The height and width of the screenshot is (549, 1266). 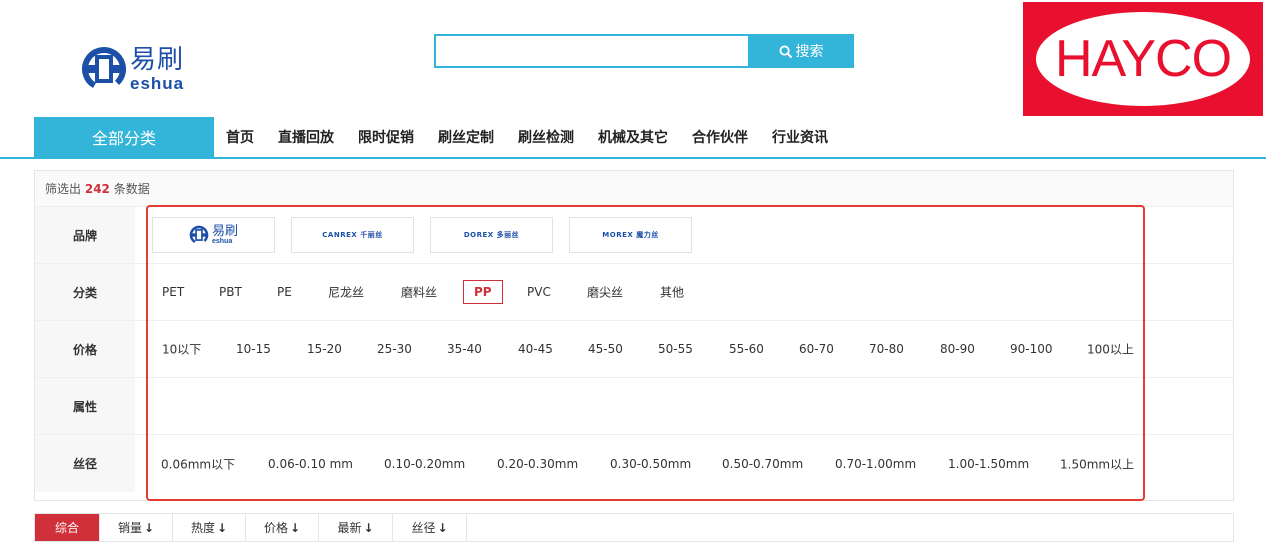 What do you see at coordinates (800, 137) in the screenshot?
I see `nav-item-industry-news: 行业资讯` at bounding box center [800, 137].